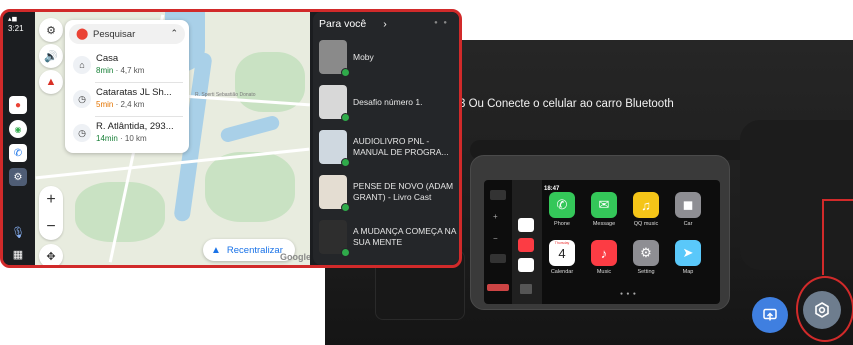 The width and height of the screenshot is (853, 345). Describe the element at coordinates (562, 253) in the screenshot. I see `carplay-app-glyph: 4` at that location.